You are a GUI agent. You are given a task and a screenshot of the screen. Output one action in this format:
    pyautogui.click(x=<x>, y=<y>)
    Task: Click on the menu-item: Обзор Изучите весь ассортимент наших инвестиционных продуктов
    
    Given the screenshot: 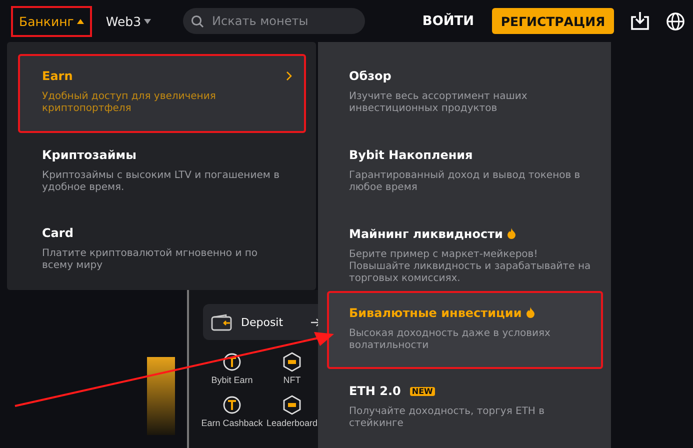 What is the action you would take?
    pyautogui.click(x=465, y=93)
    